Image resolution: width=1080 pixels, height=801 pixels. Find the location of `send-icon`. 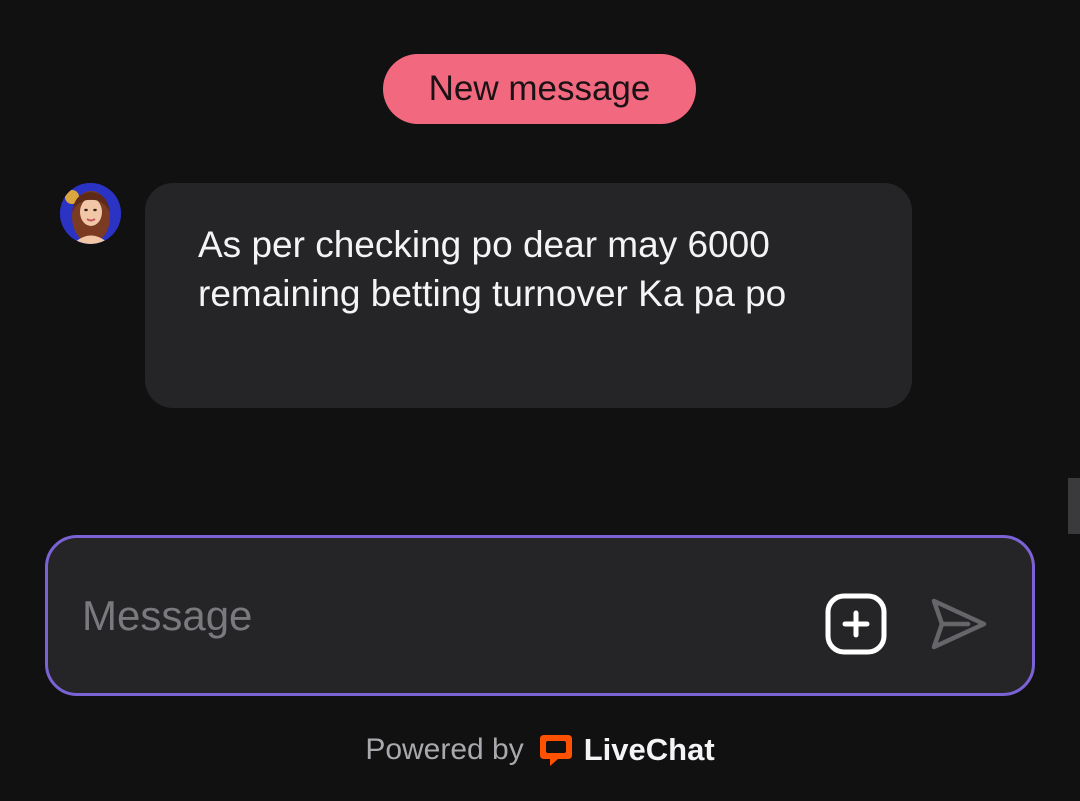

send-icon is located at coordinates (959, 624).